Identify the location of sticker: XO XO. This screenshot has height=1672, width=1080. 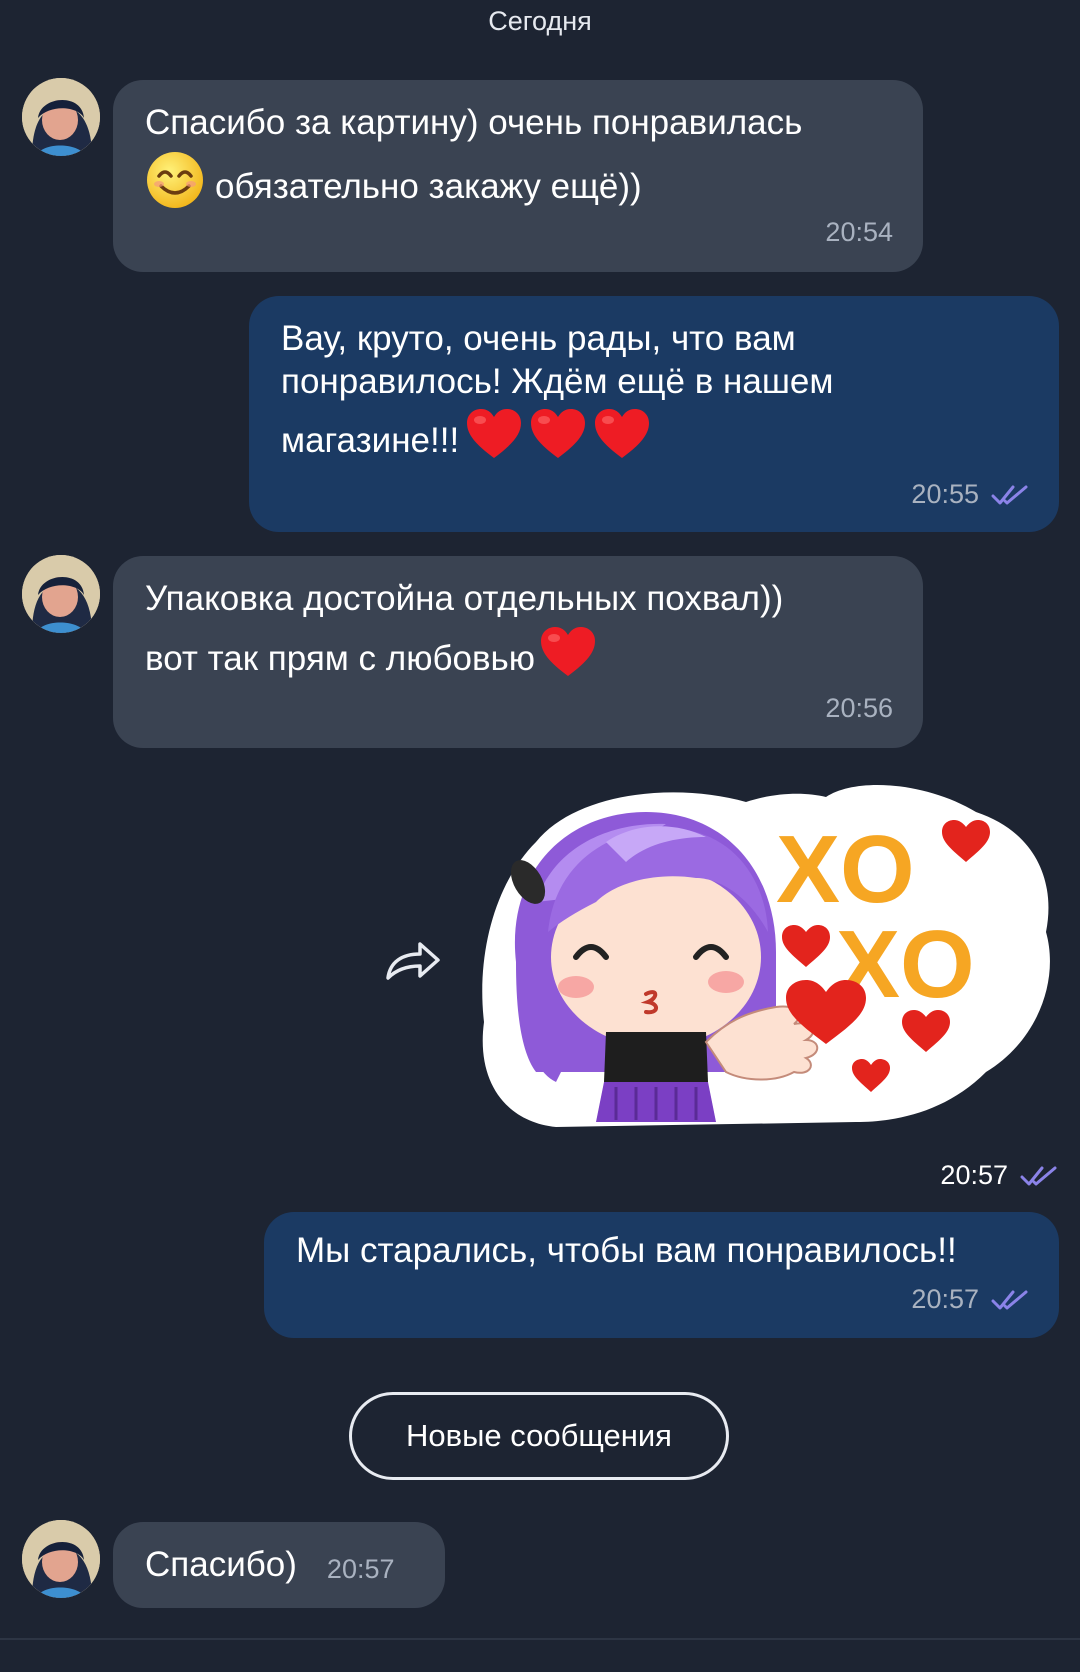
(768, 962).